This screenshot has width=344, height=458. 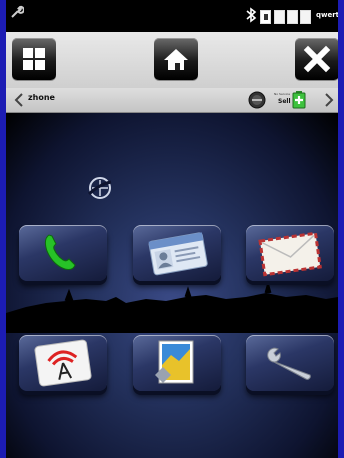 What do you see at coordinates (329, 100) in the screenshot?
I see `chevron-right-icon` at bounding box center [329, 100].